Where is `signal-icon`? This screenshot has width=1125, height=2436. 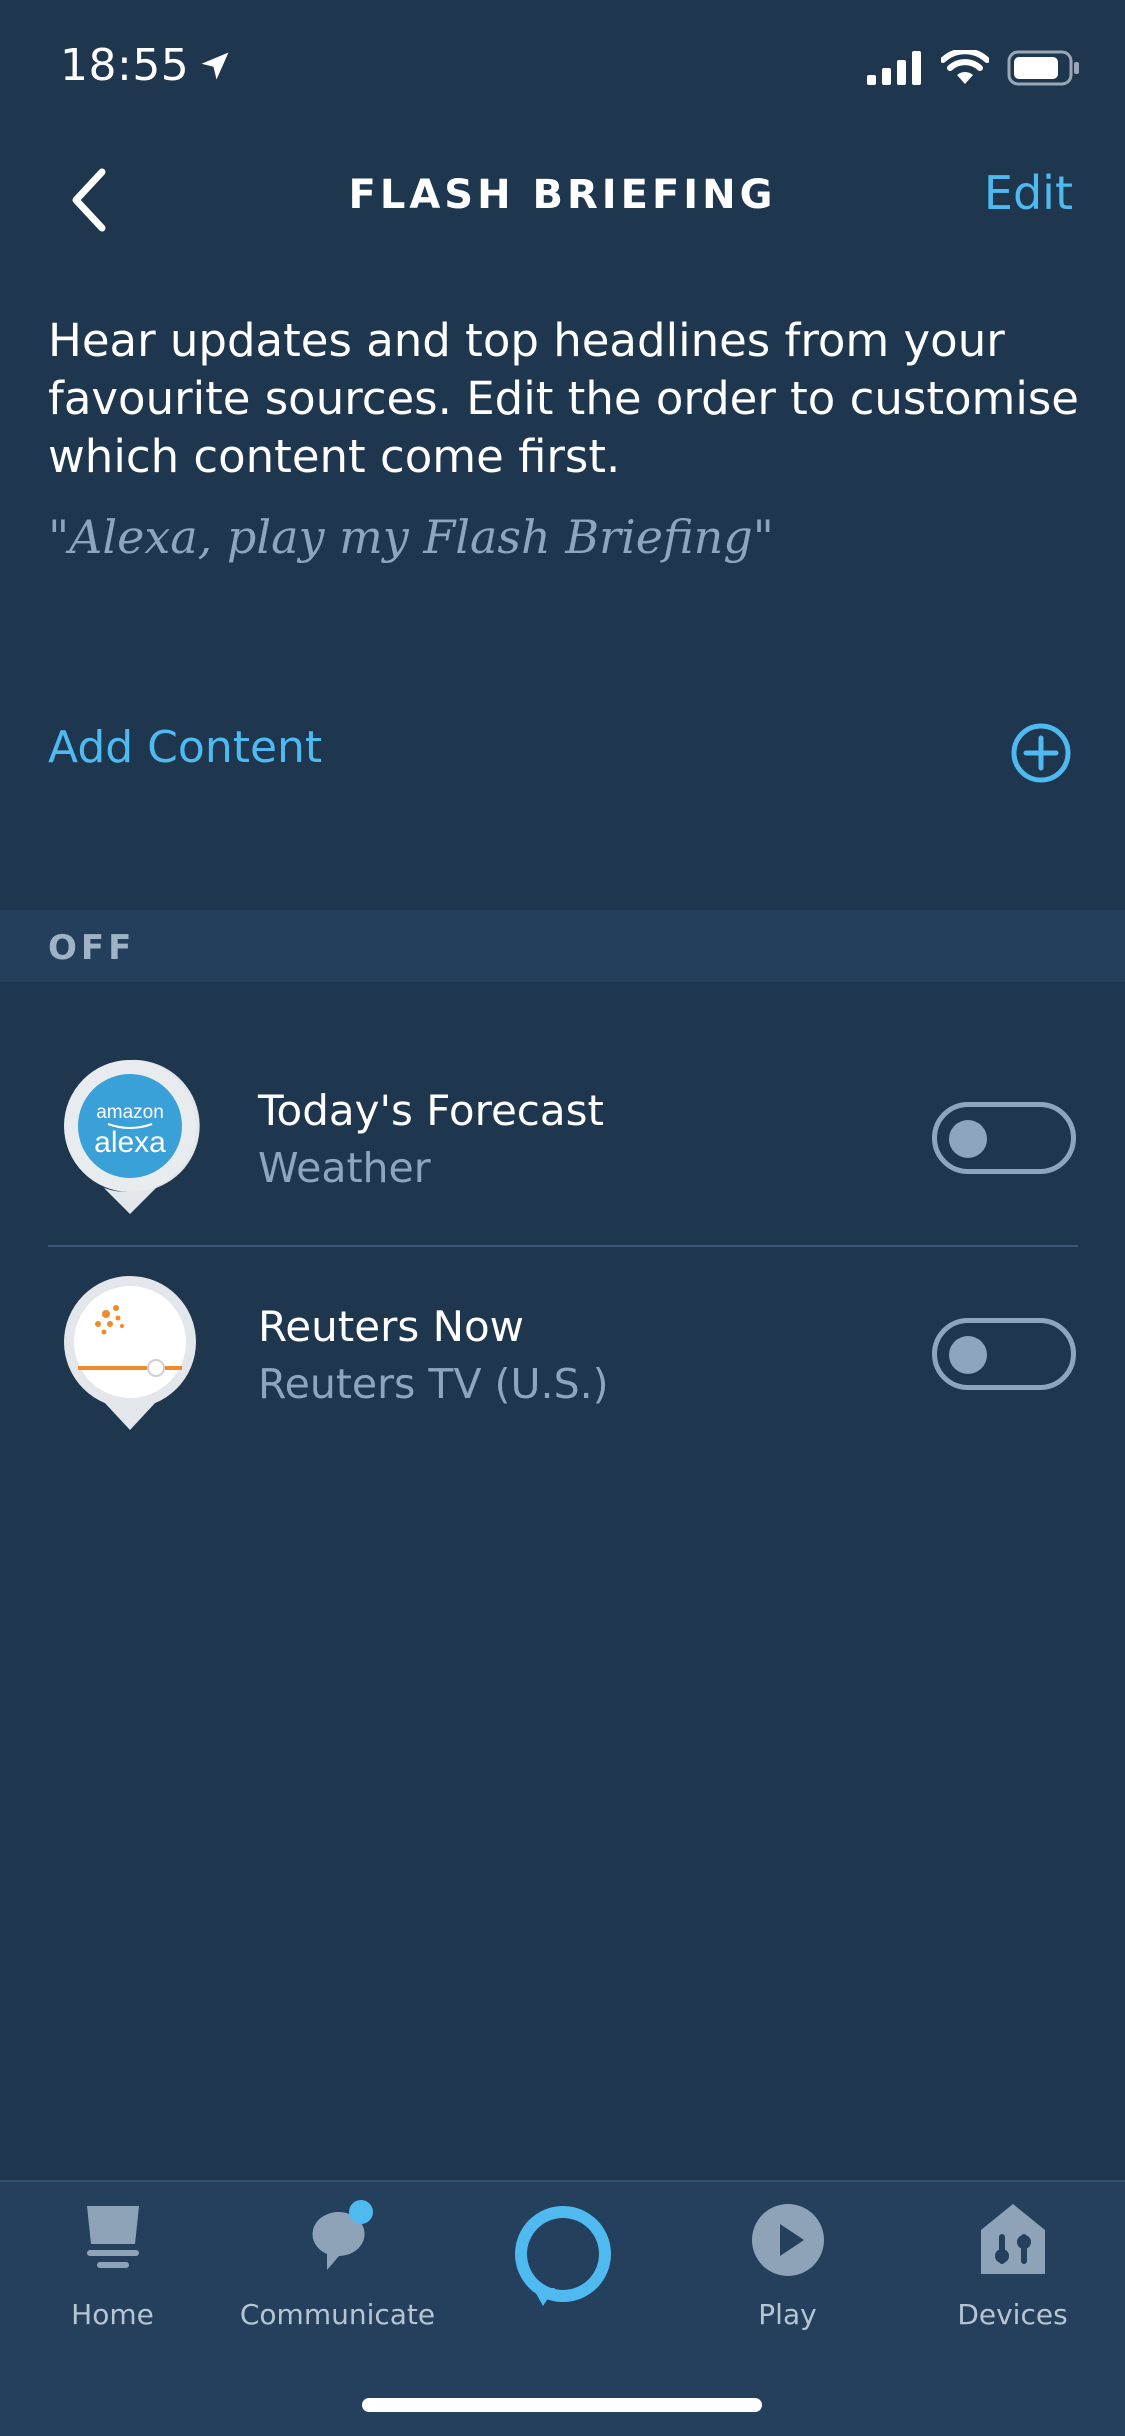 signal-icon is located at coordinates (894, 68).